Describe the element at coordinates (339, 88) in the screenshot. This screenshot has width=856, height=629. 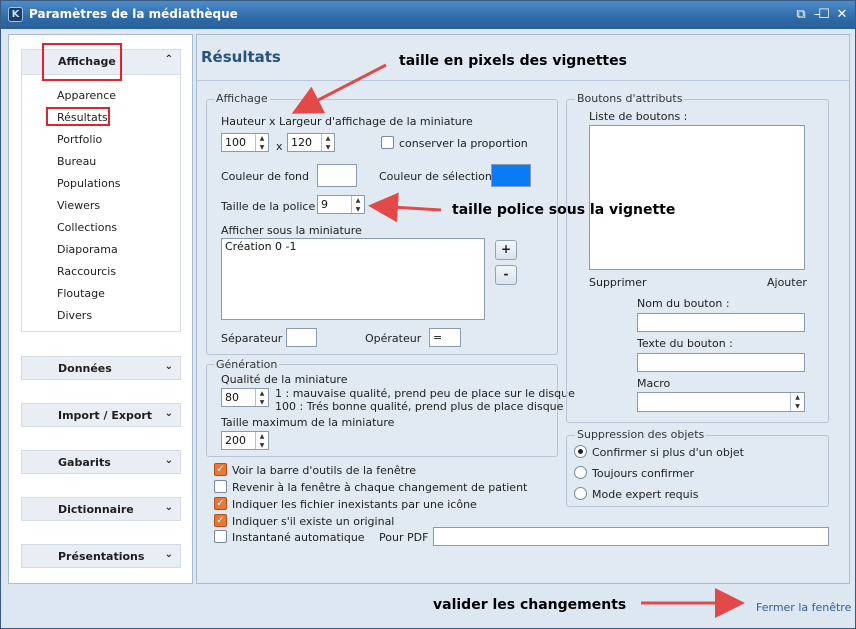
I see `arrow-to-size-field` at that location.